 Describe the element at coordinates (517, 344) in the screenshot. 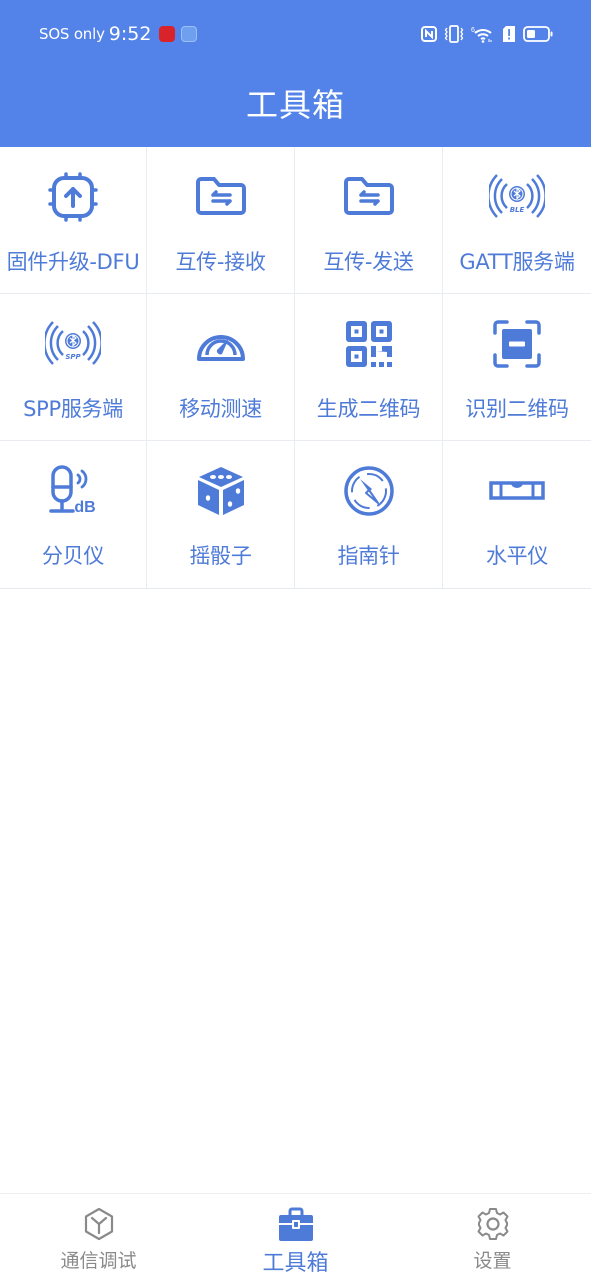

I see `scan-icon` at that location.